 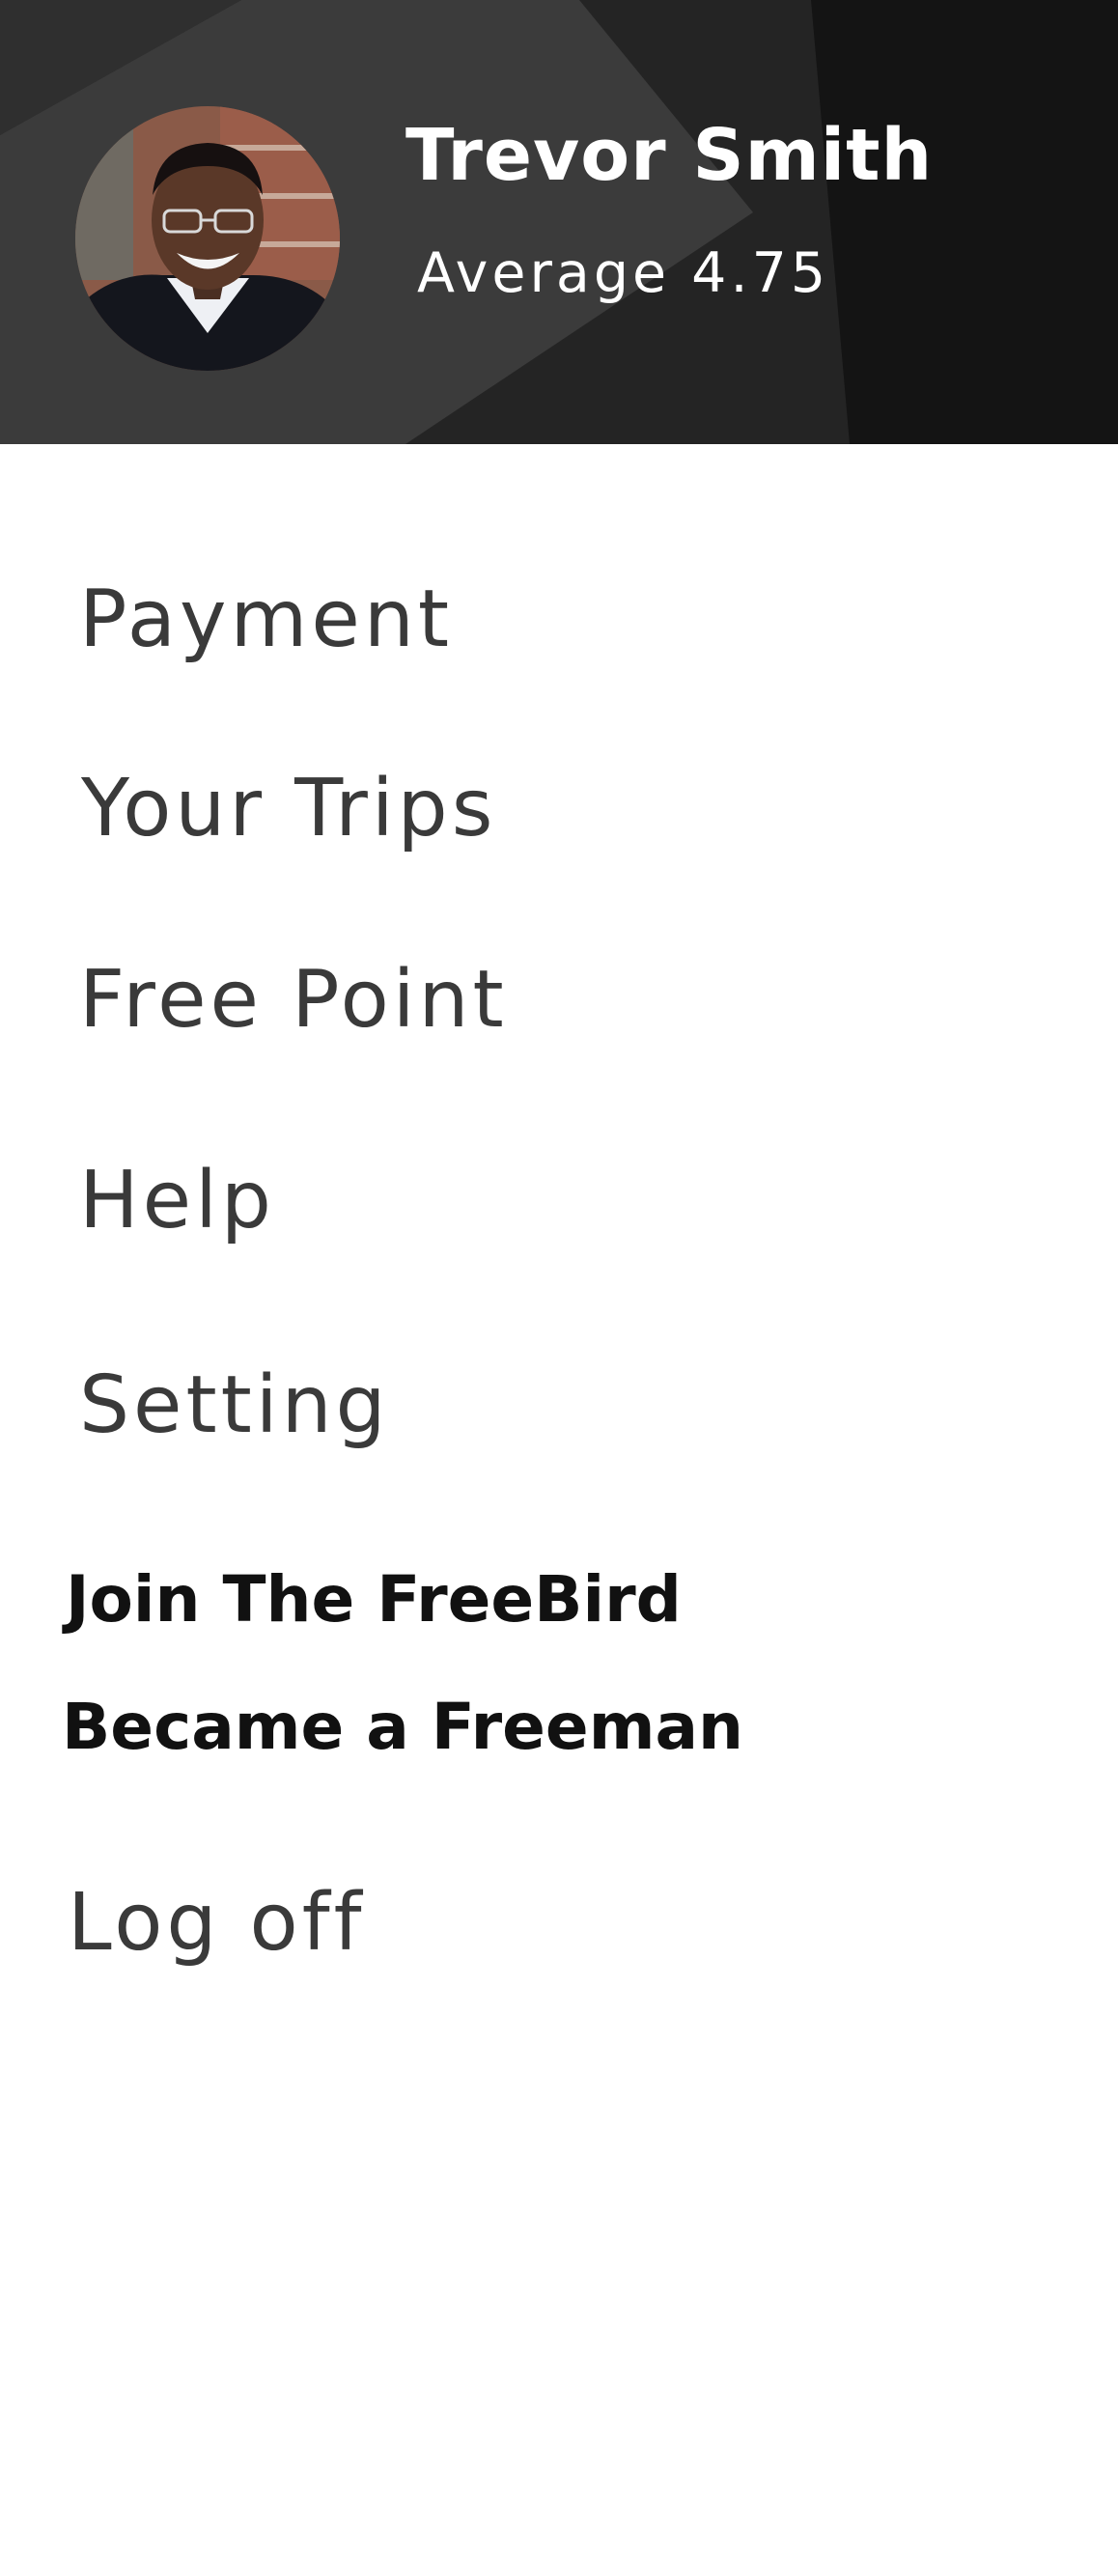 I want to click on menu-item-setting: Setting, so click(x=234, y=1405).